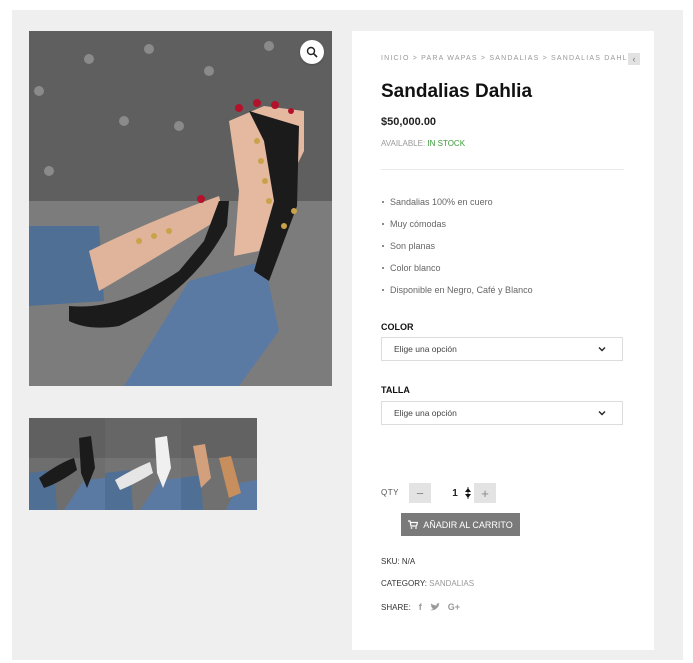 This screenshot has height=663, width=693. I want to click on sku-row: SKU: N/A, so click(398, 561).